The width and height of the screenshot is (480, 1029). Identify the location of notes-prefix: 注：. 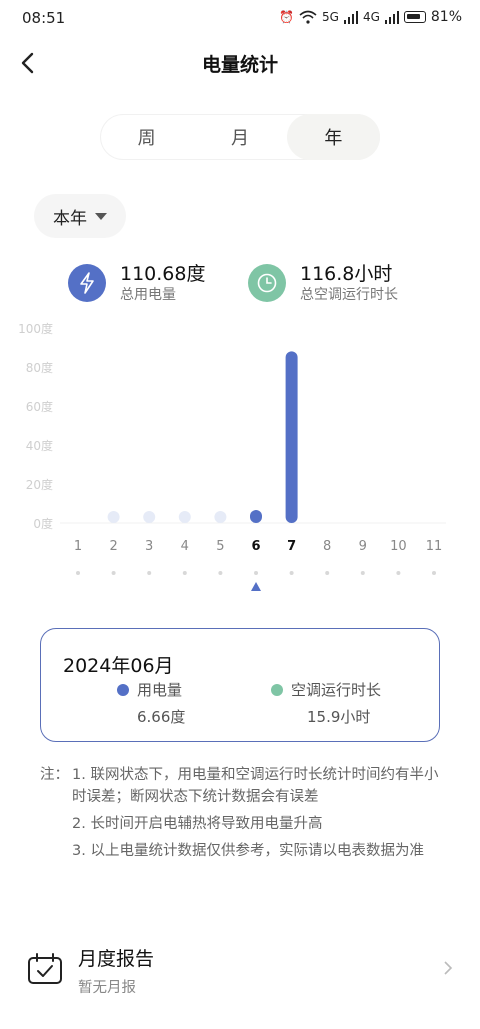
(54, 775).